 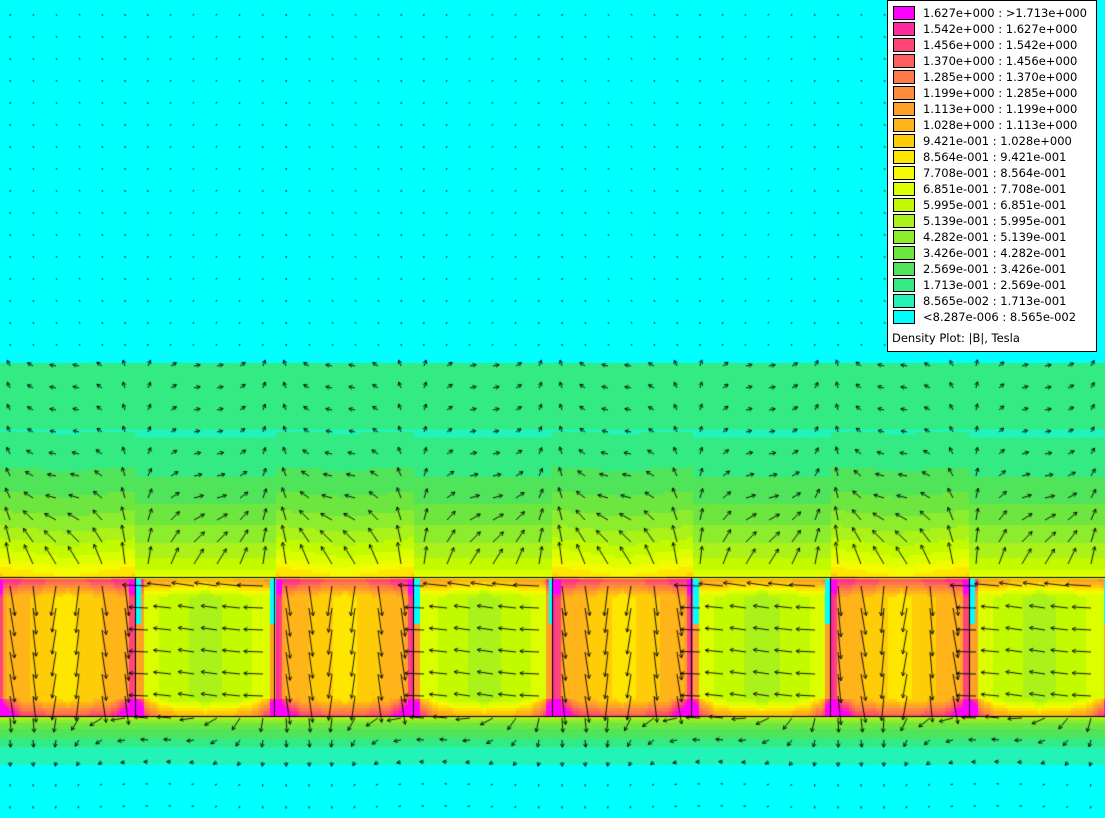 I want to click on legend-label: 5.995e-001 : 6.851e-001, so click(x=995, y=205).